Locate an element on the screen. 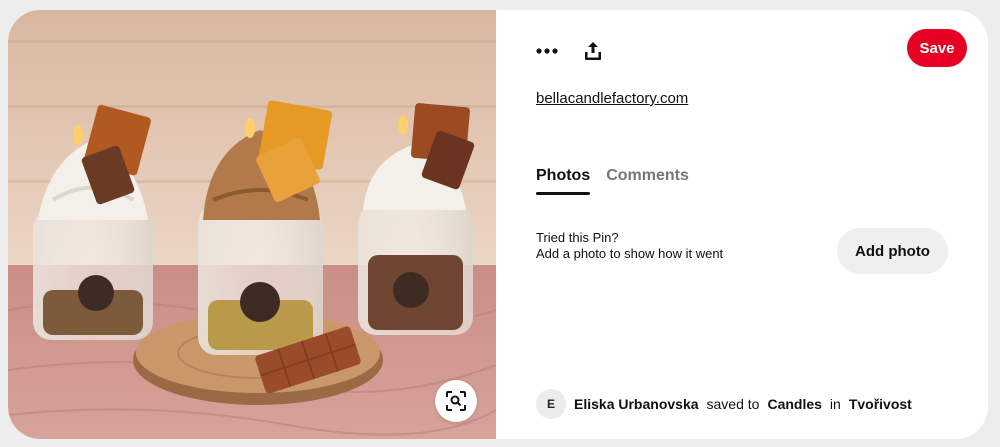  more-options-button is located at coordinates (547, 51).